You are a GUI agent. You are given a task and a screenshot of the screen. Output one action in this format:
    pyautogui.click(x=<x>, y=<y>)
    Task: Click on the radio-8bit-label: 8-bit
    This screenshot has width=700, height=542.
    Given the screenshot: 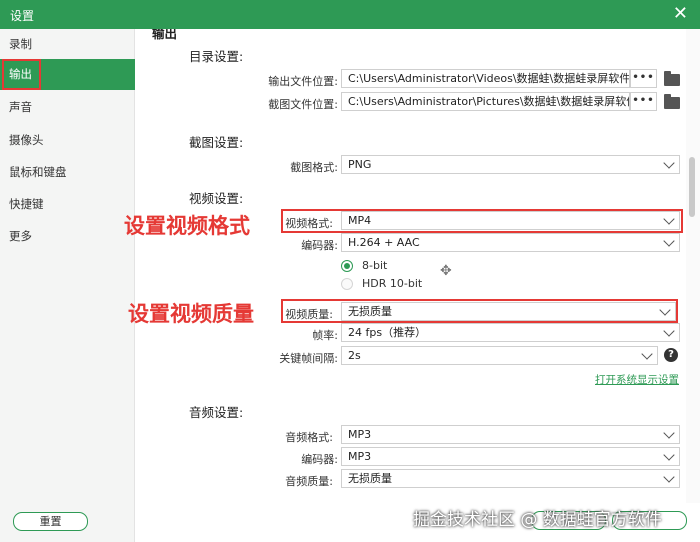 What is the action you would take?
    pyautogui.click(x=375, y=265)
    